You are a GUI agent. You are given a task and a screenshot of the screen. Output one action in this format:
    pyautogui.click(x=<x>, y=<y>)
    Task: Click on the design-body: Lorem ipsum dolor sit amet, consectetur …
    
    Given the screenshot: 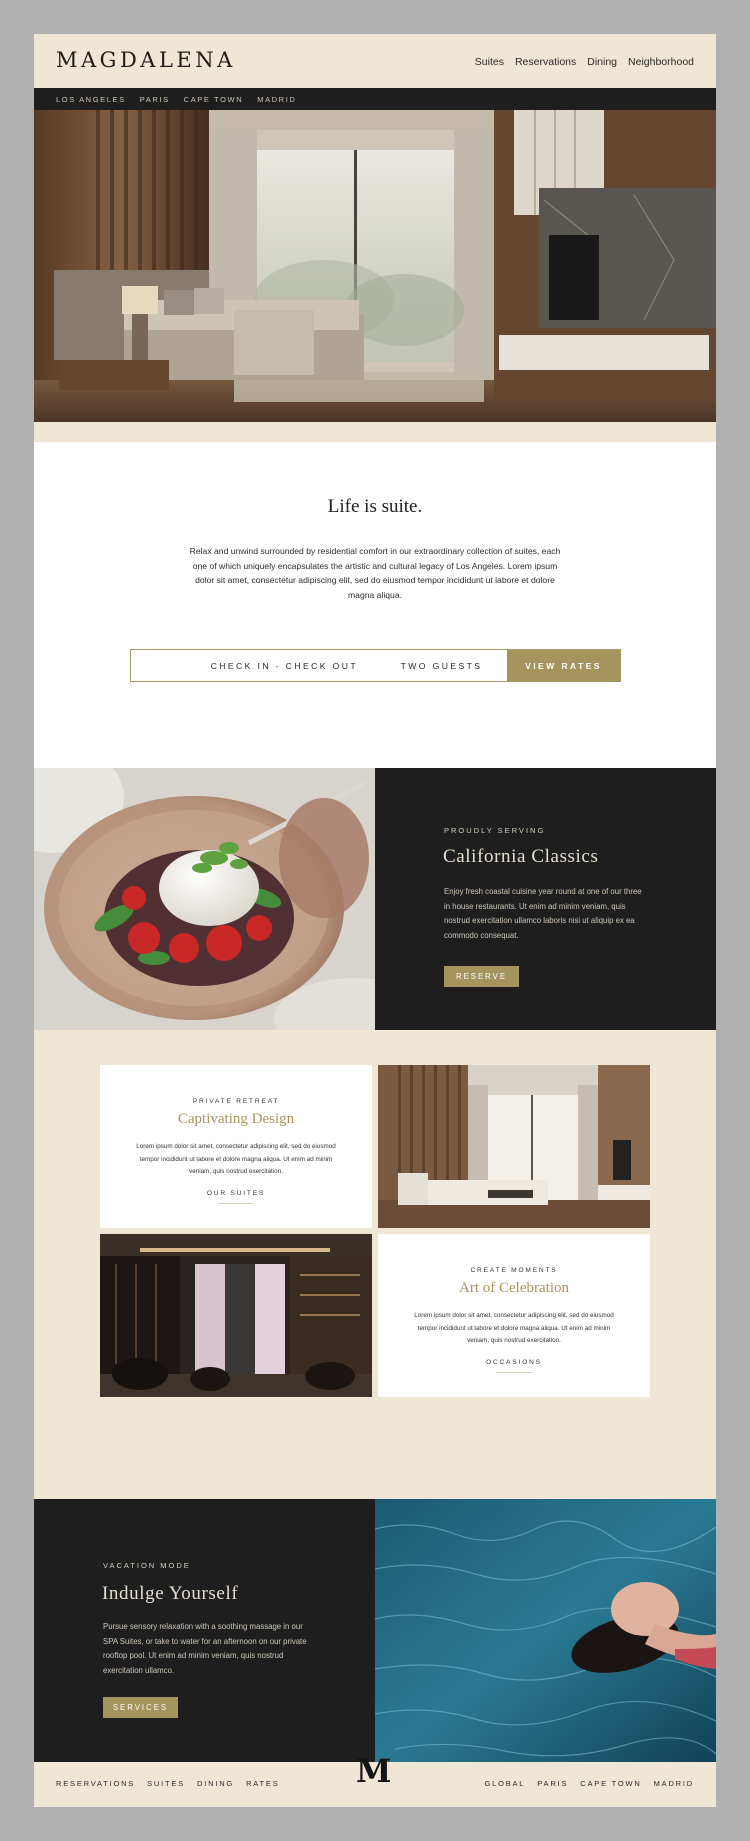 What is the action you would take?
    pyautogui.click(x=236, y=1159)
    